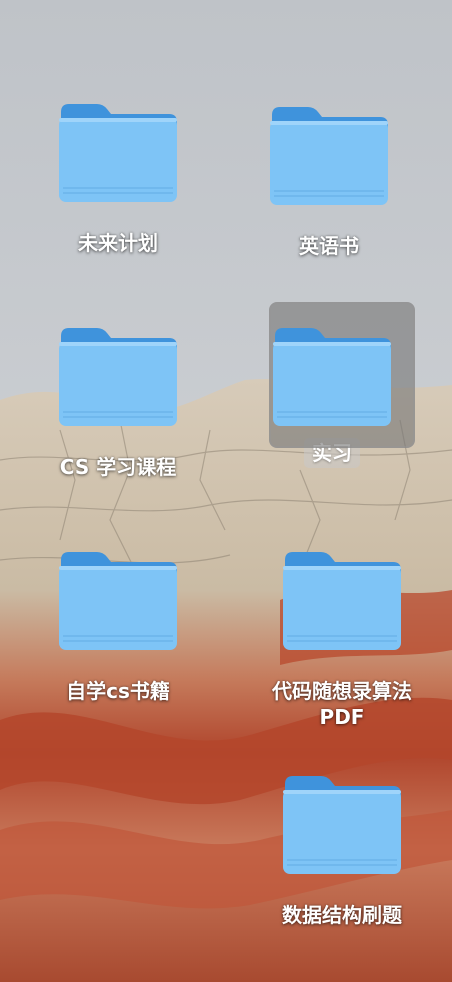  I want to click on folder-item: 未来计划, so click(118, 185).